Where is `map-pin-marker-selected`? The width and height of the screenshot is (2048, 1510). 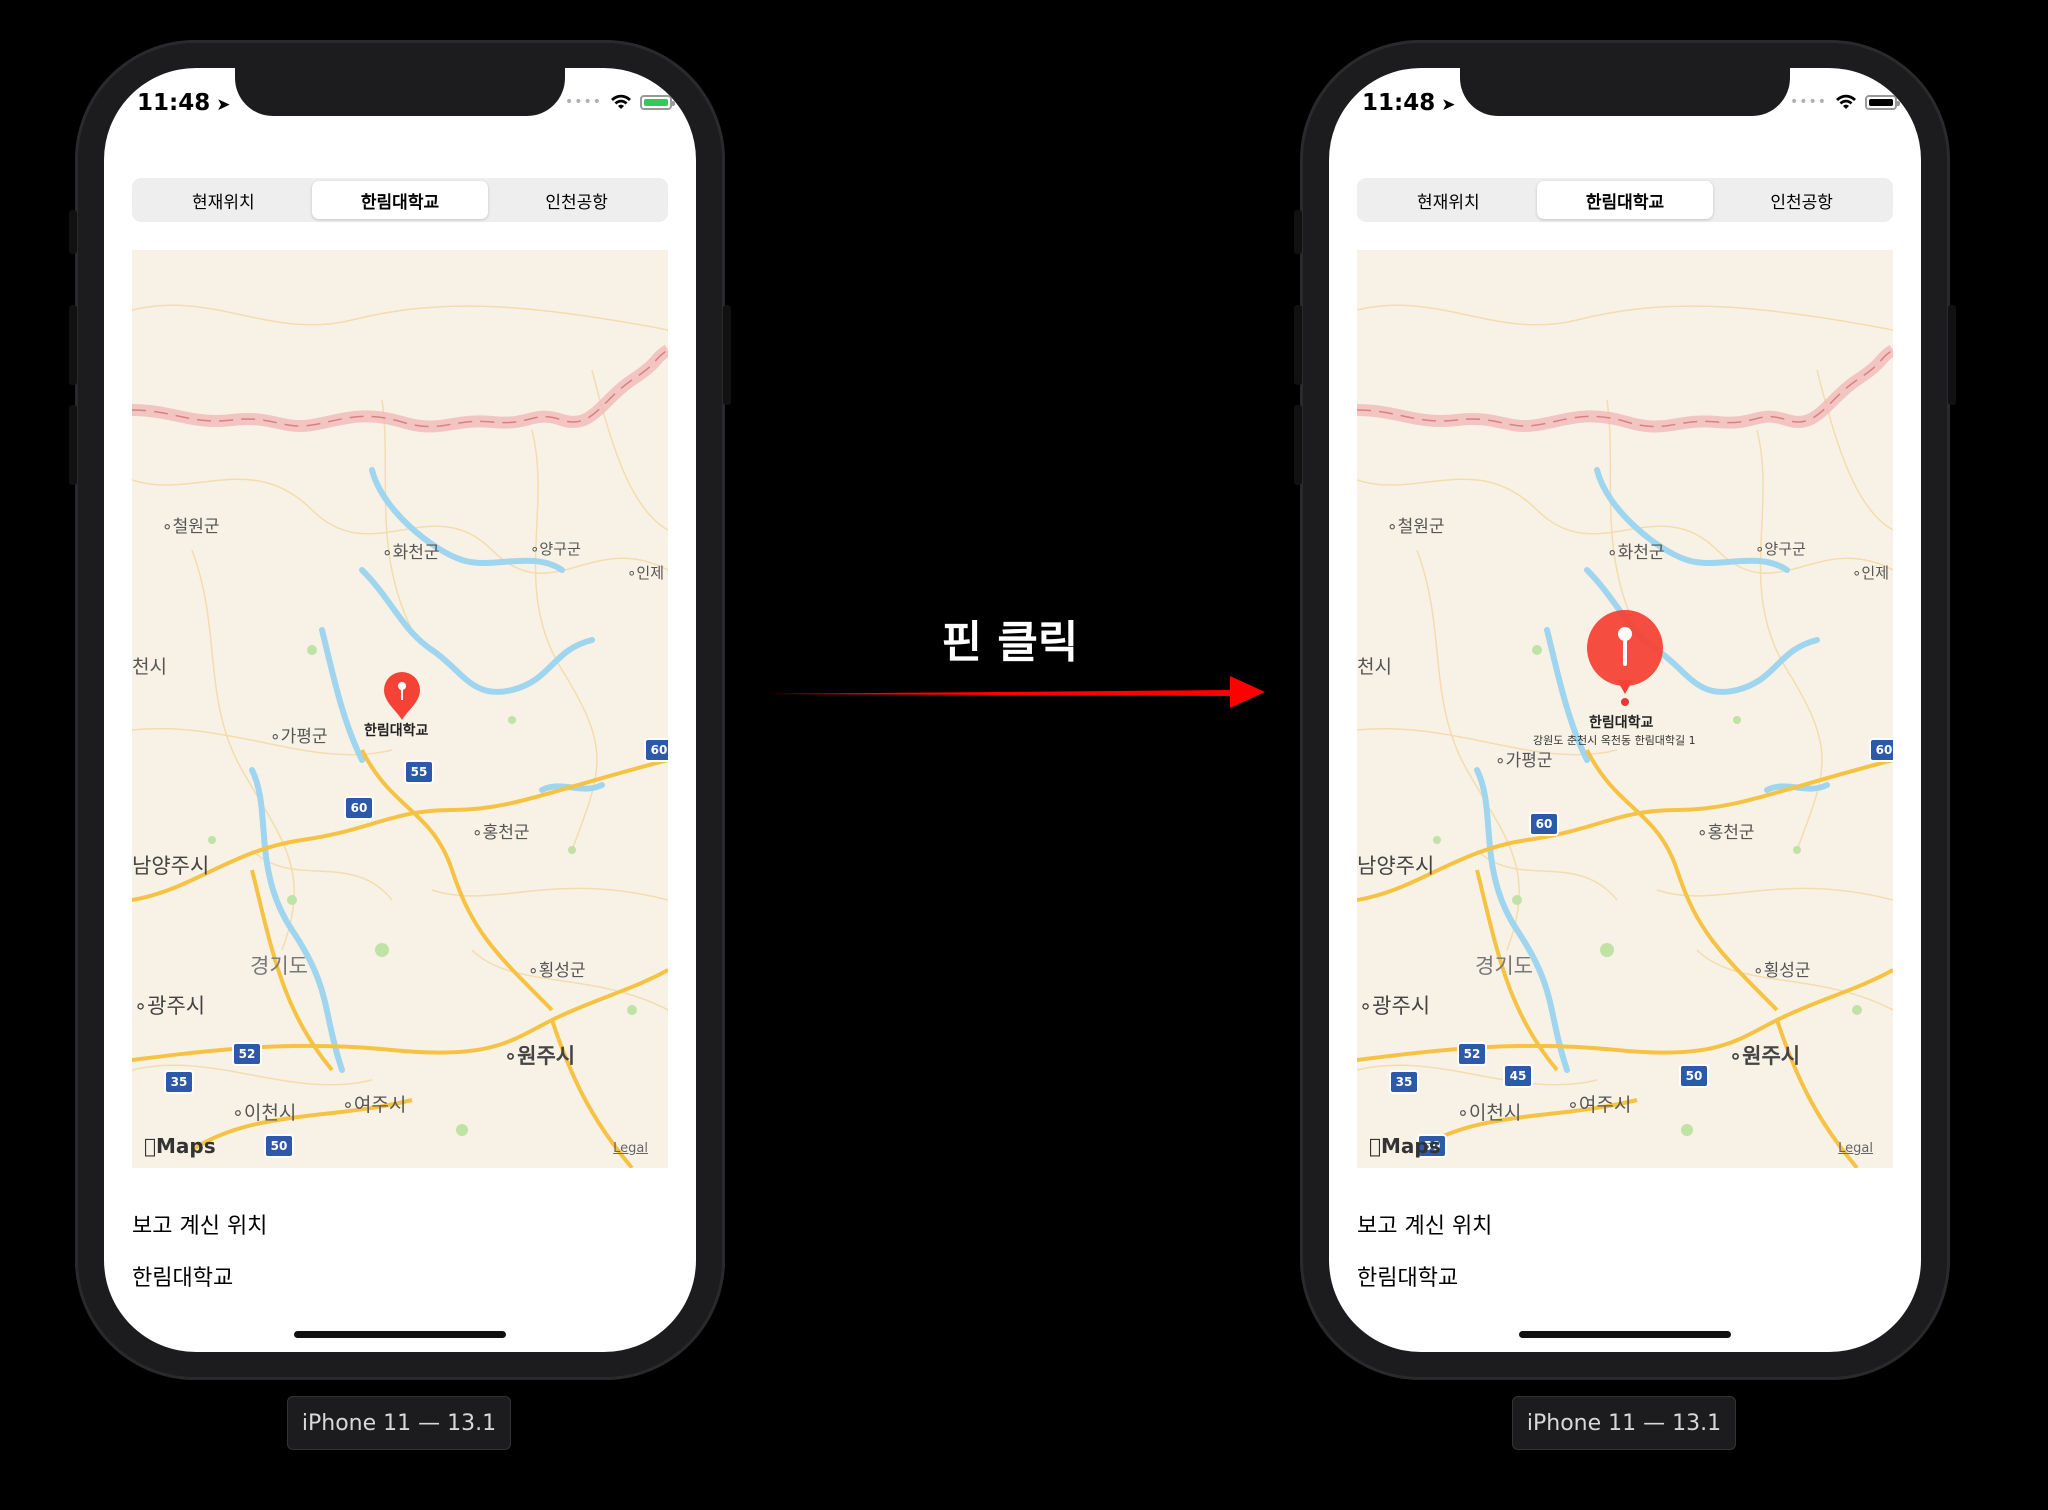
map-pin-marker-selected is located at coordinates (1625, 660).